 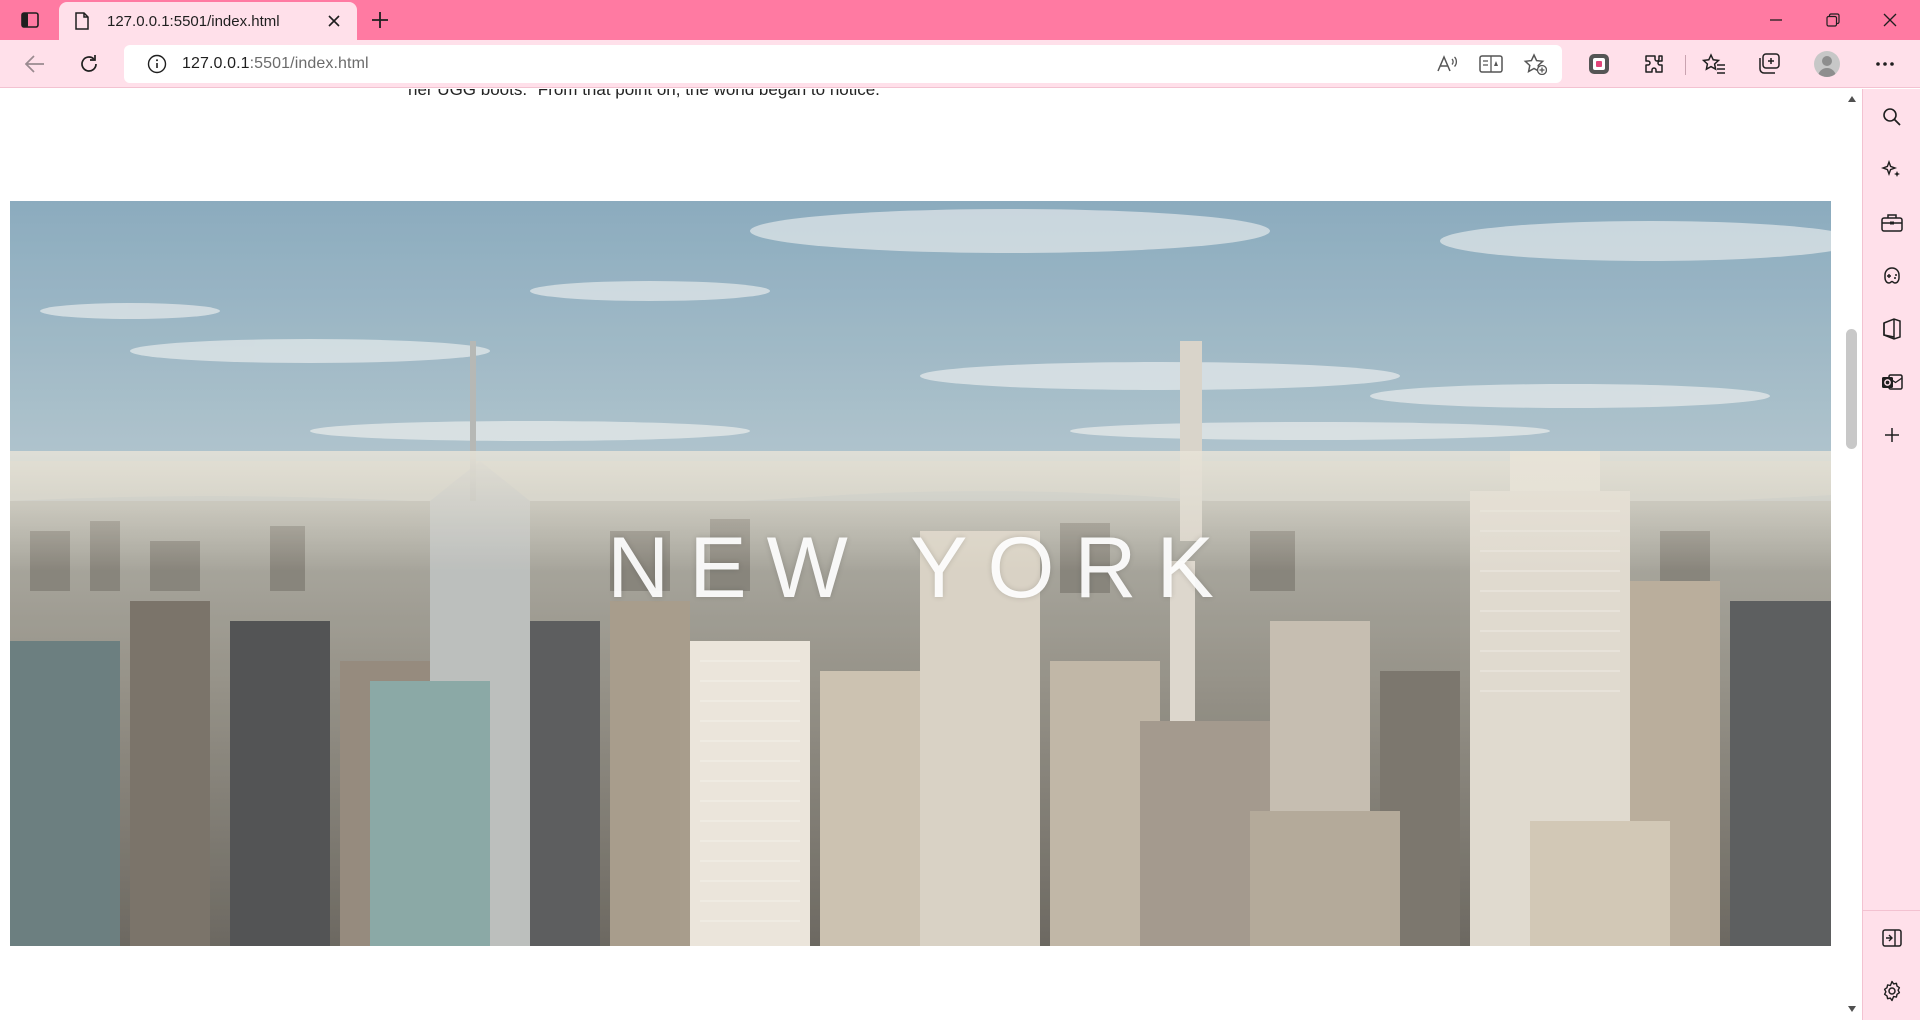 I want to click on title-bar: 127.0.0.1:5501/index.html, so click(x=960, y=20).